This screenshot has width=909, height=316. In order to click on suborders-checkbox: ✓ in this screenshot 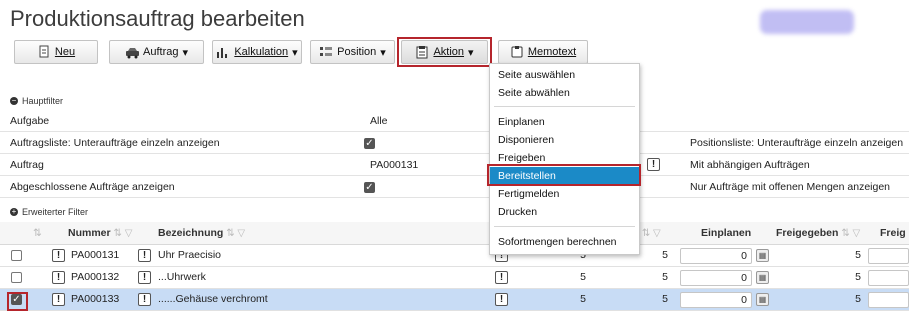, I will do `click(369, 143)`.